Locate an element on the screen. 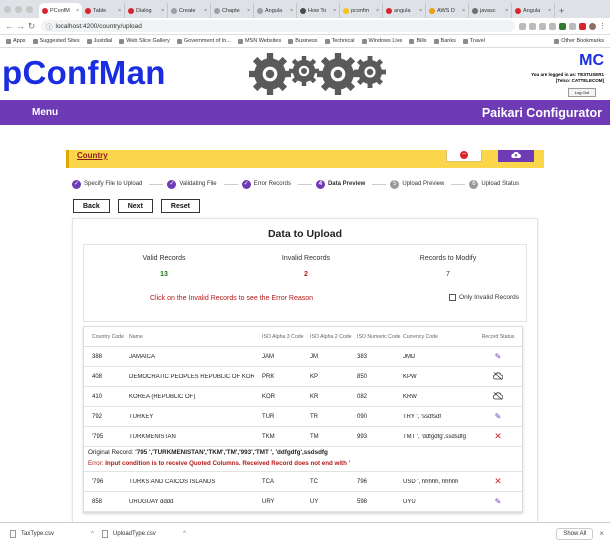 This screenshot has width=610, height=544. forward-arrow-icon: → is located at coordinates (20, 26).